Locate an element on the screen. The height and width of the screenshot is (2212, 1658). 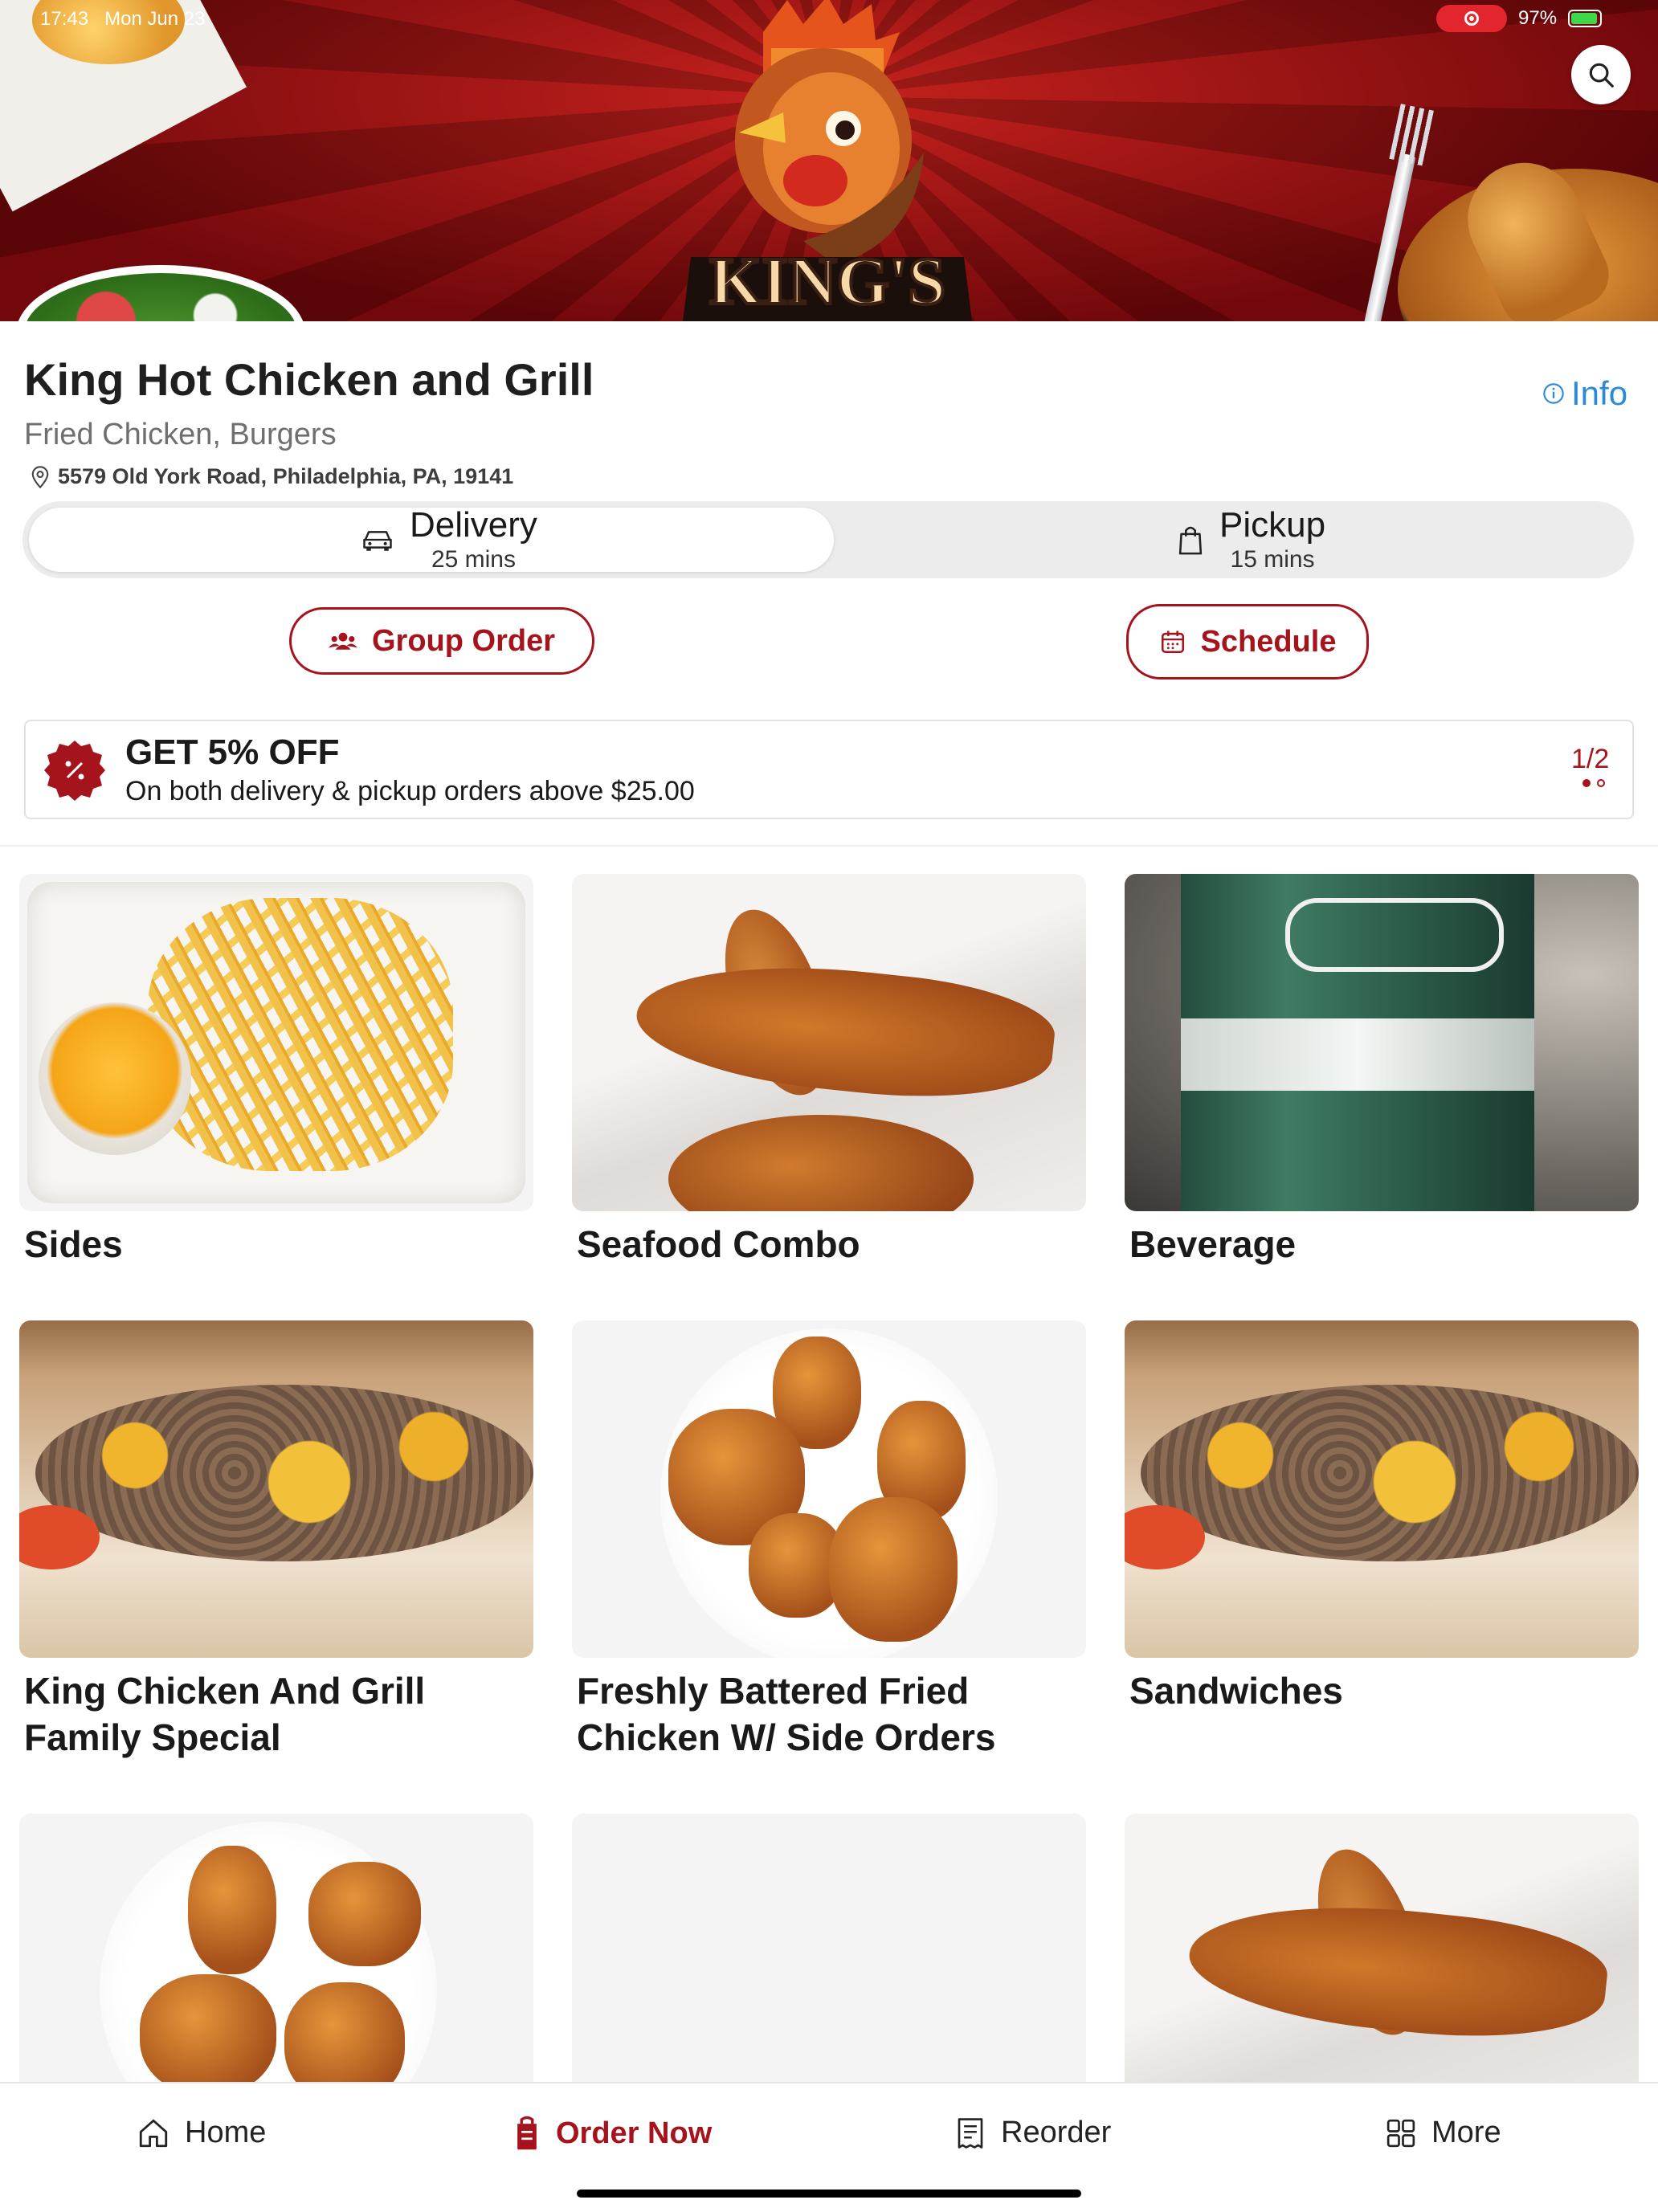
pickup-label: Pickup is located at coordinates (1272, 525).